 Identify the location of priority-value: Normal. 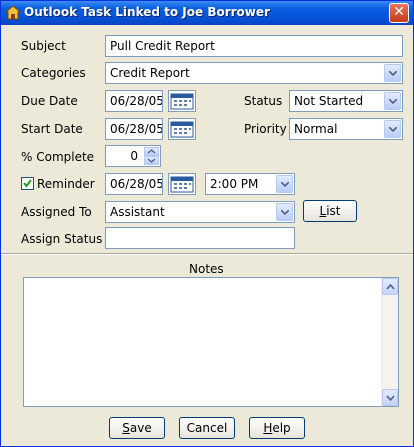
(316, 129).